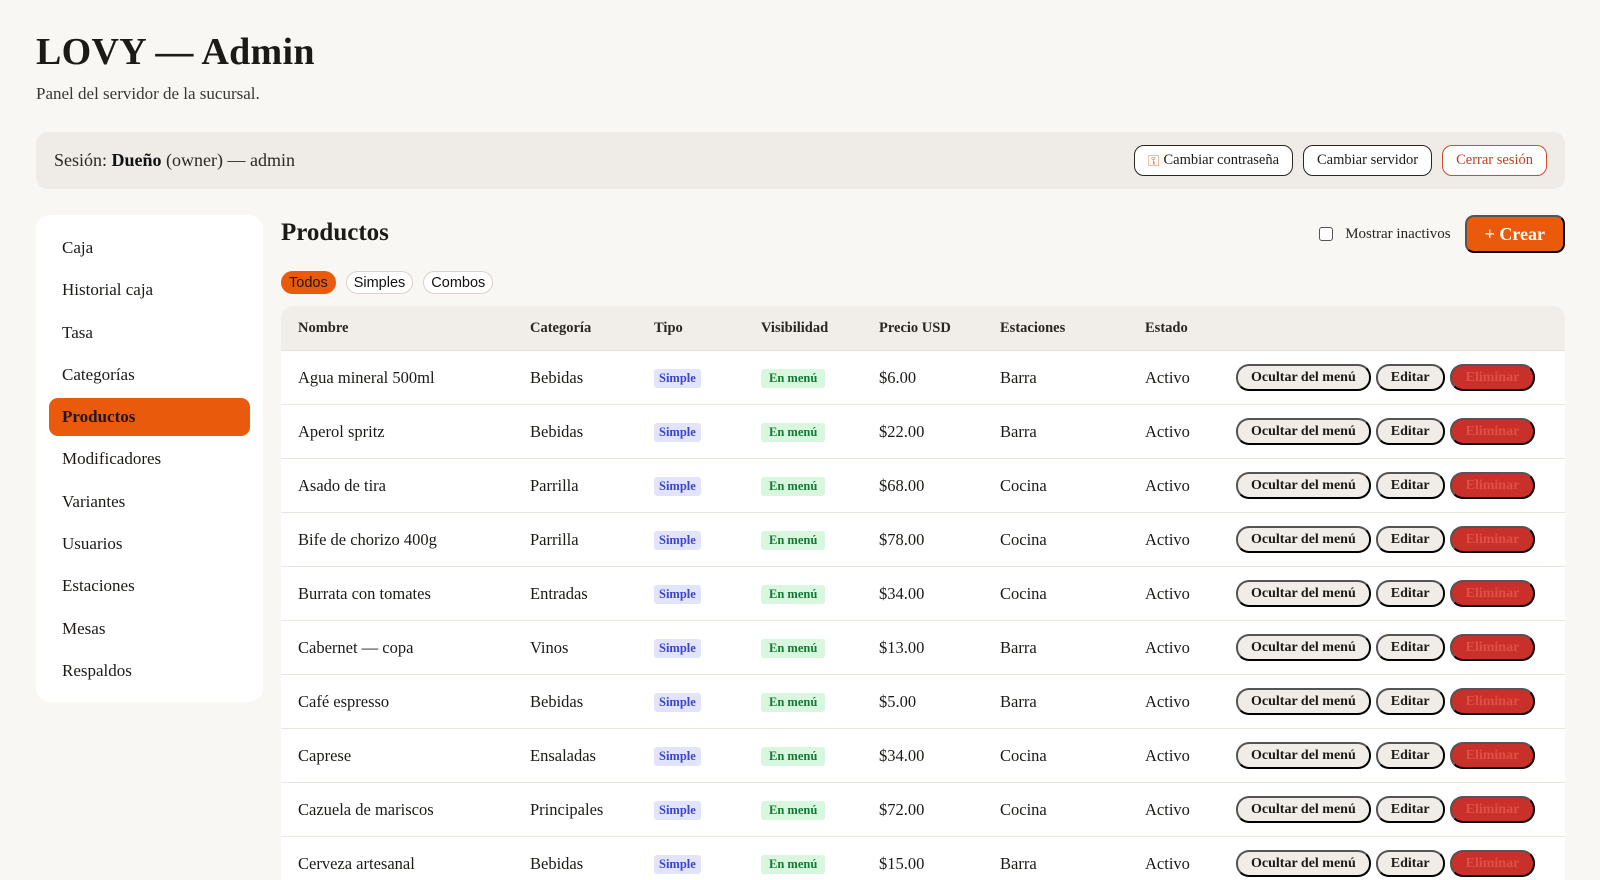  I want to click on cell-price: $72.00, so click(902, 809).